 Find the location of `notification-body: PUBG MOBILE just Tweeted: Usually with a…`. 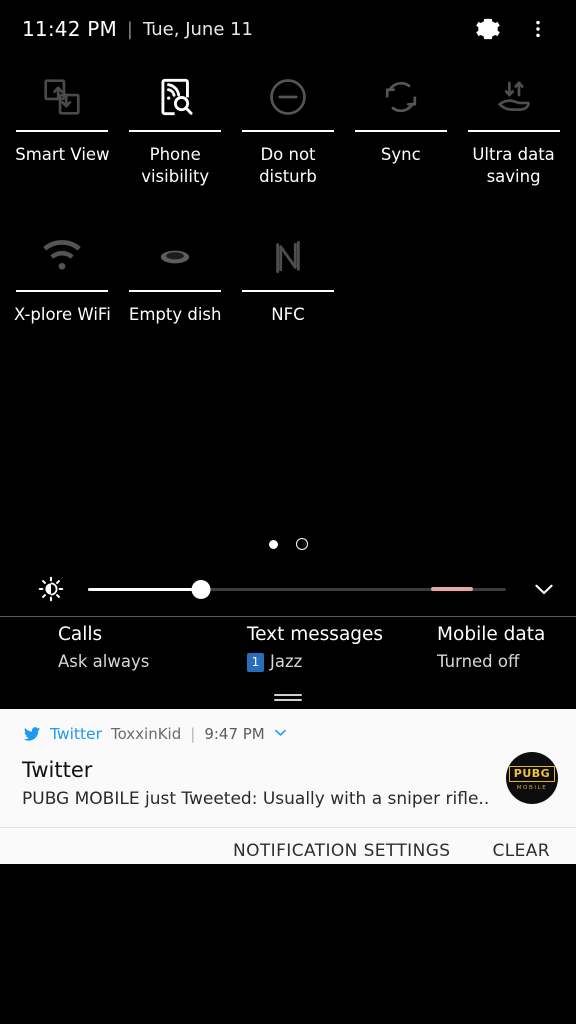

notification-body: PUBG MOBILE just Tweeted: Usually with a… is located at coordinates (256, 799).